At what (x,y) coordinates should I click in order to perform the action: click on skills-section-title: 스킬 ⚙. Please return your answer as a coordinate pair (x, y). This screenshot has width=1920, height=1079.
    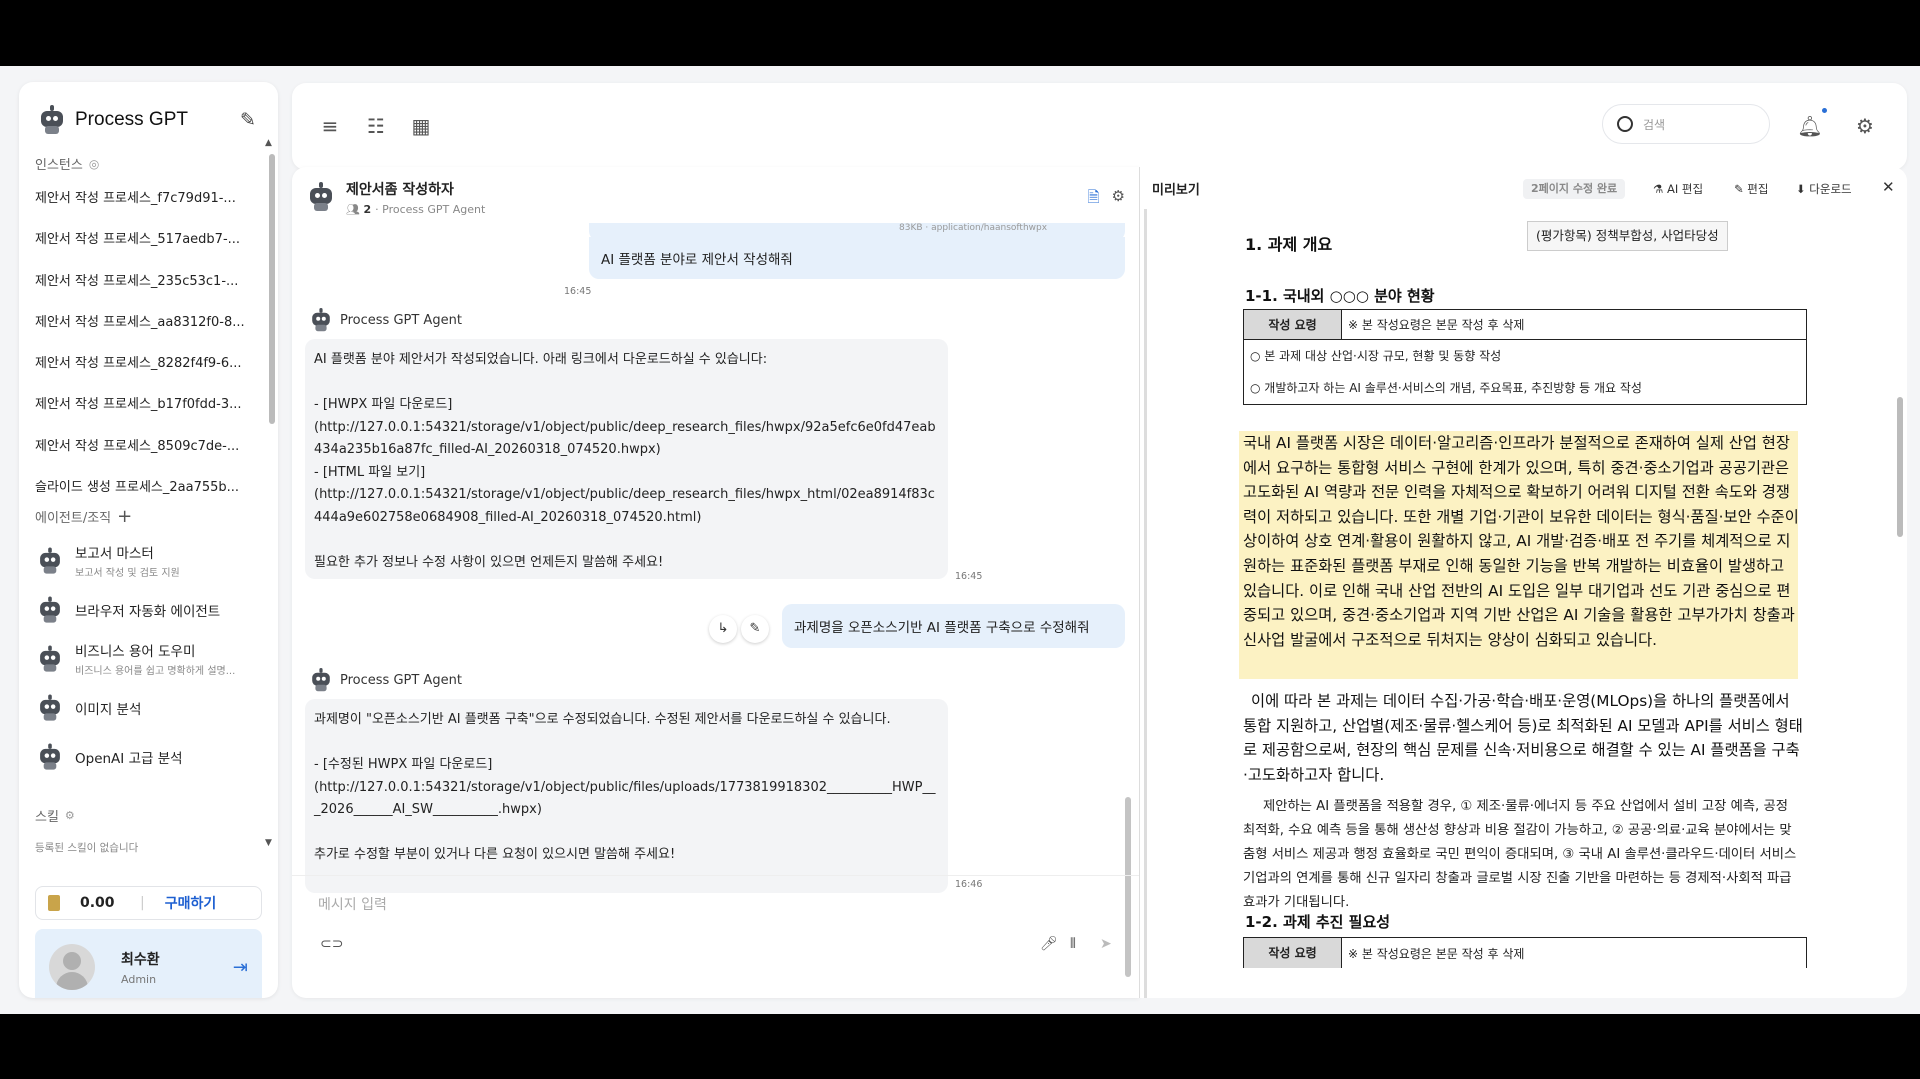
    Looking at the image, I should click on (55, 817).